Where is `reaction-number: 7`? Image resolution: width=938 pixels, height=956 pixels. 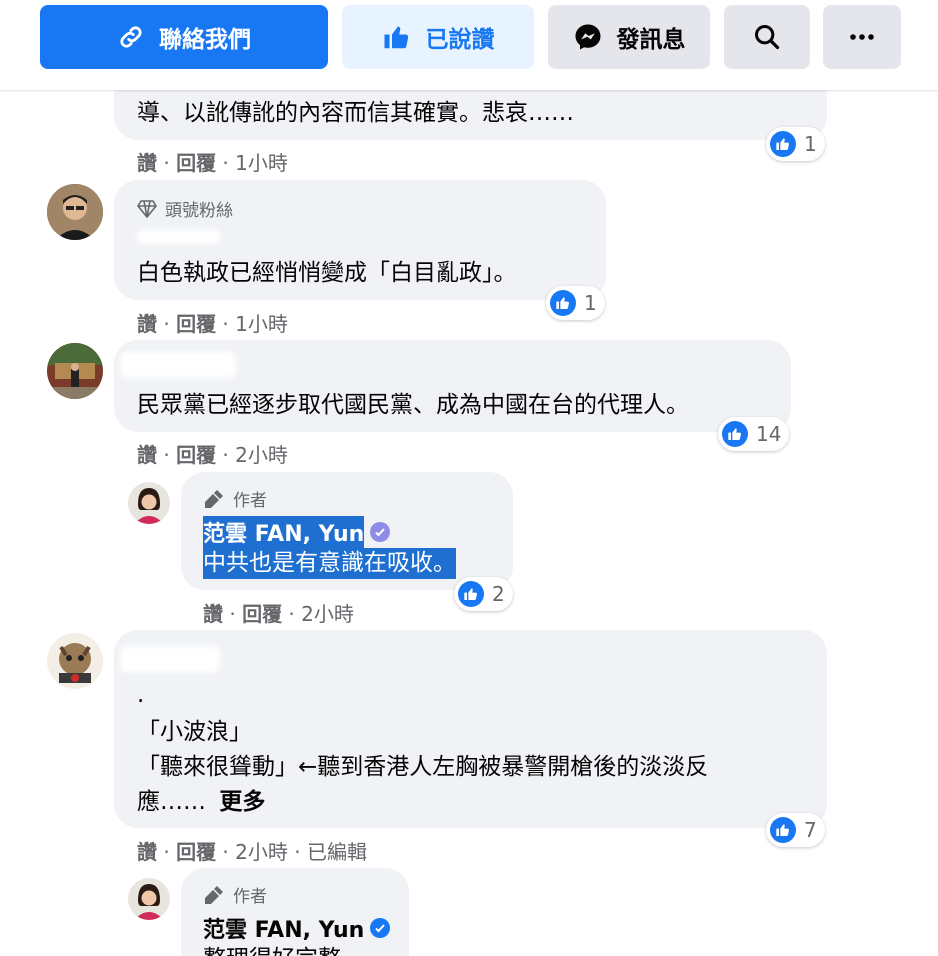 reaction-number: 7 is located at coordinates (810, 830).